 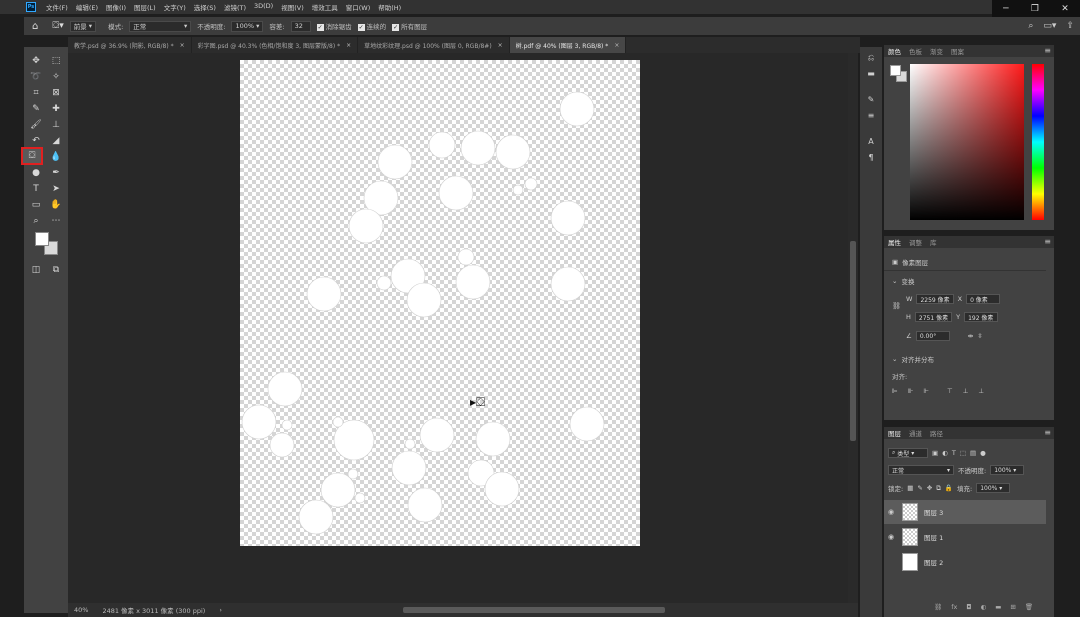 What do you see at coordinates (945, 453) in the screenshot?
I see `filter-adjust-icon: ◐` at bounding box center [945, 453].